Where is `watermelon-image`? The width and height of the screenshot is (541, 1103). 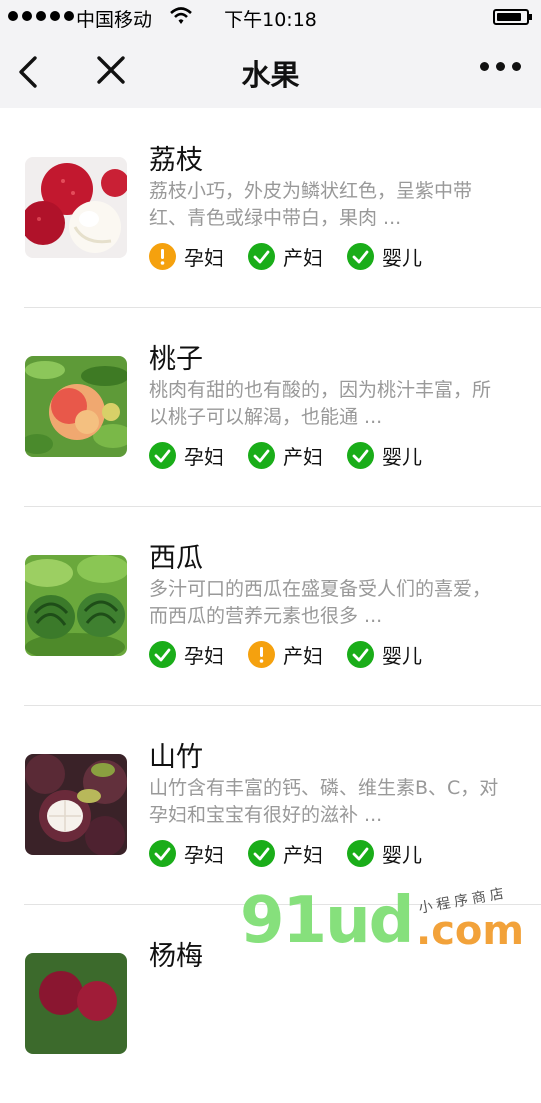
watermelon-image is located at coordinates (76, 605).